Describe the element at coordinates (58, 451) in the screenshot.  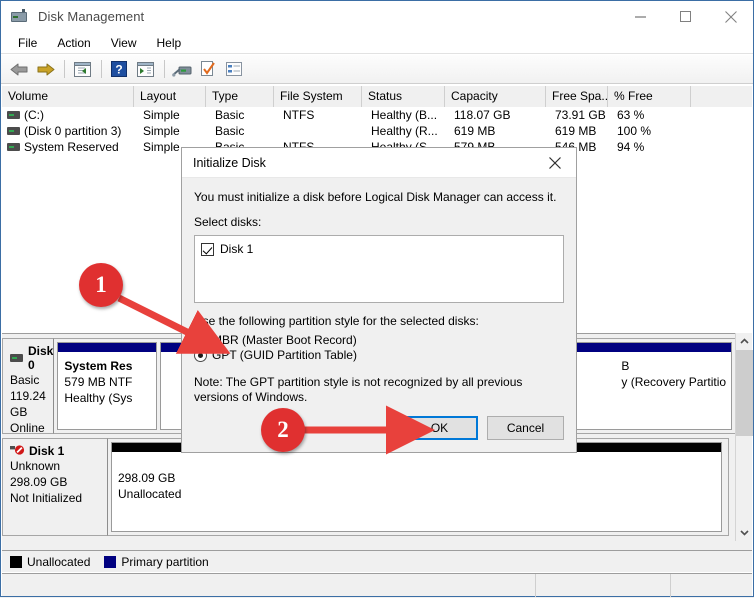
I see `disk-name-1: Disk 1` at that location.